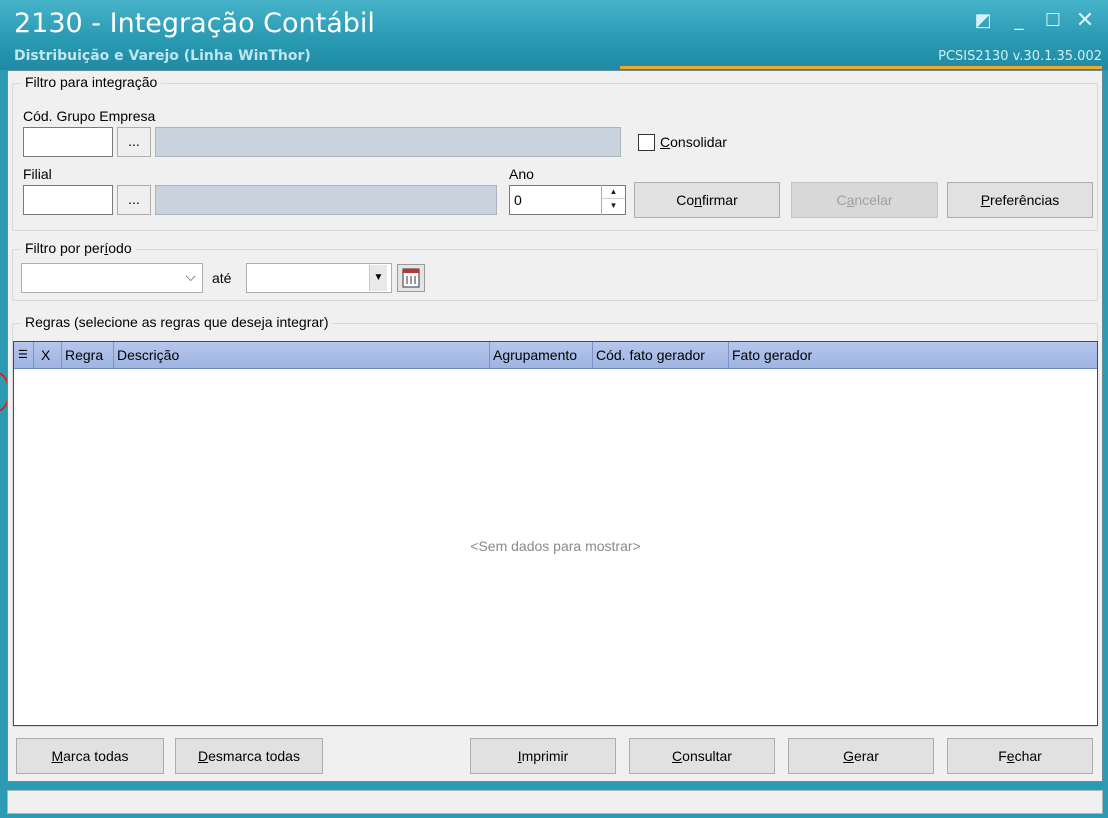 This screenshot has height=818, width=1108. Describe the element at coordinates (68, 200) in the screenshot. I see `filial-input` at that location.